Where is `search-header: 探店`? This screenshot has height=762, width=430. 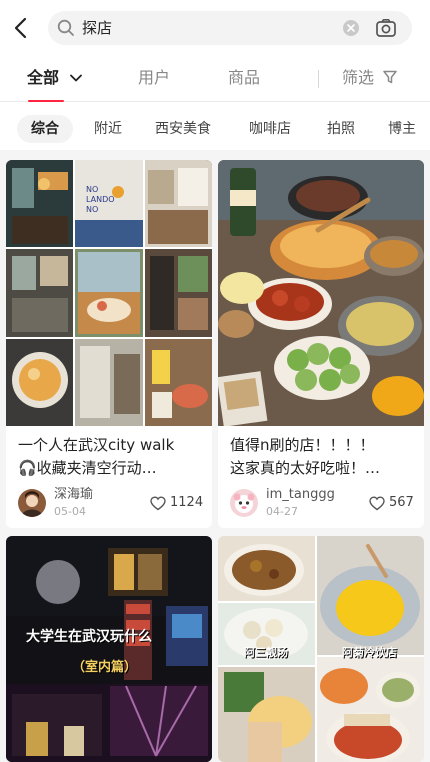 search-header: 探店 is located at coordinates (215, 28).